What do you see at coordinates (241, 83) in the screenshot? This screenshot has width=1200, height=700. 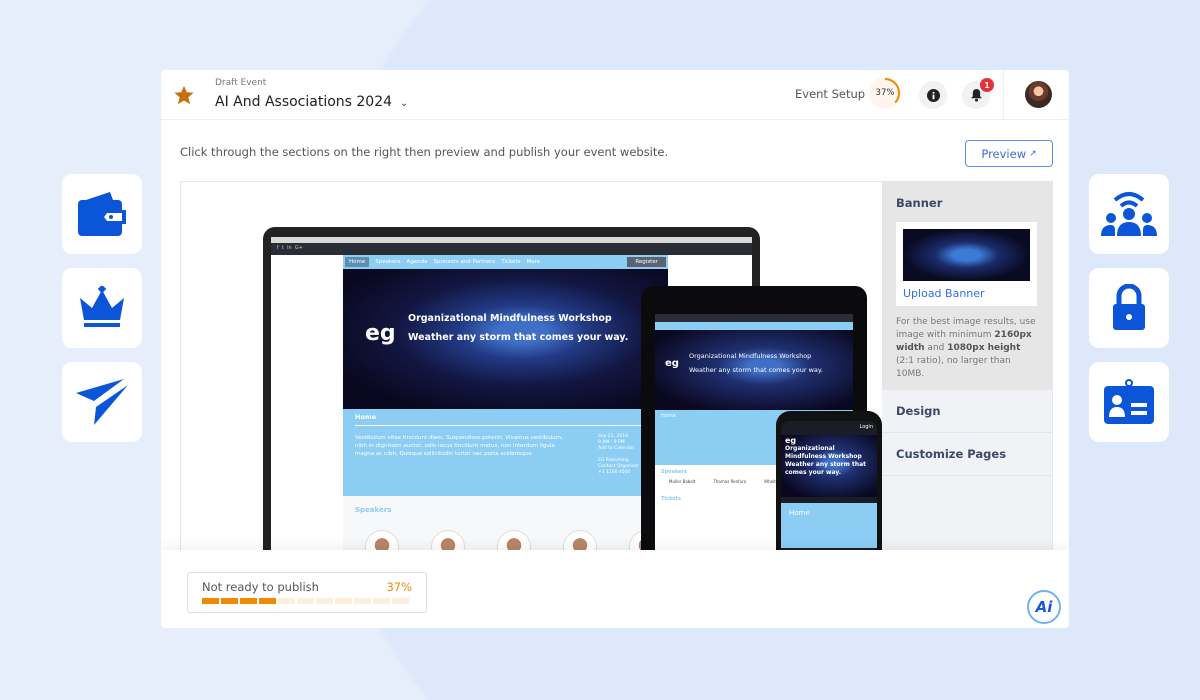 I see `event-status-label: Draft Event` at bounding box center [241, 83].